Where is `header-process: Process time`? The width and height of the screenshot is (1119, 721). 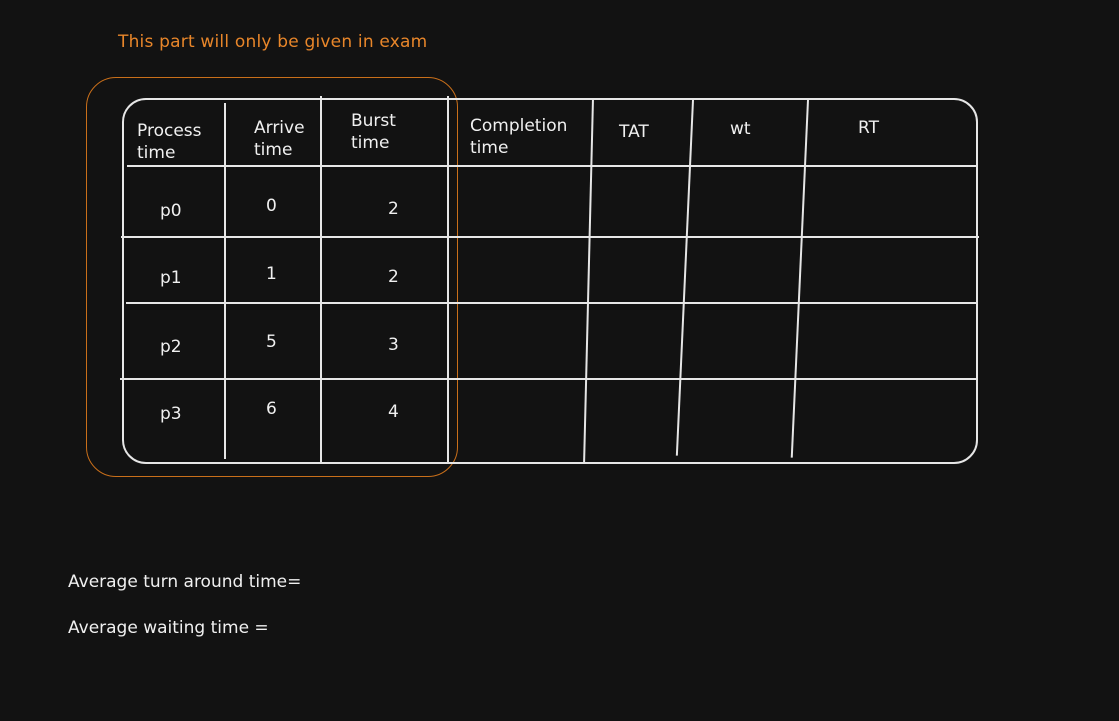
header-process: Process time is located at coordinates (169, 142).